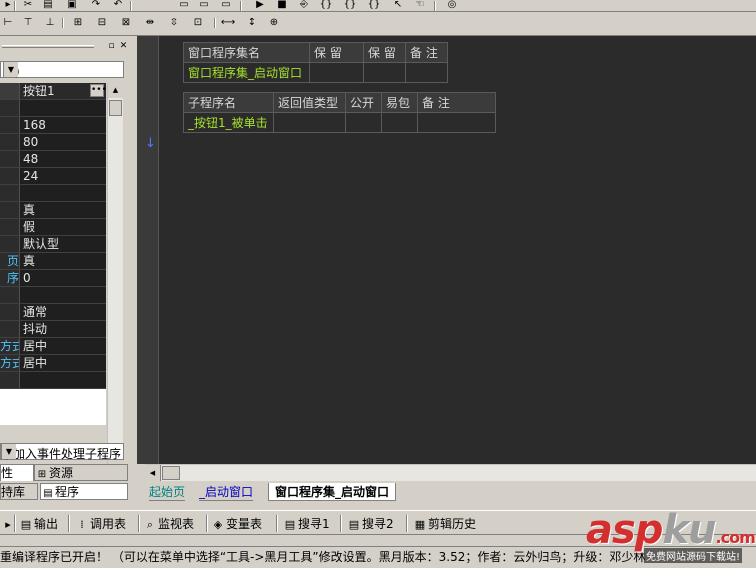  Describe the element at coordinates (150, 23) in the screenshot. I see `space-h-icon: ⇹` at that location.